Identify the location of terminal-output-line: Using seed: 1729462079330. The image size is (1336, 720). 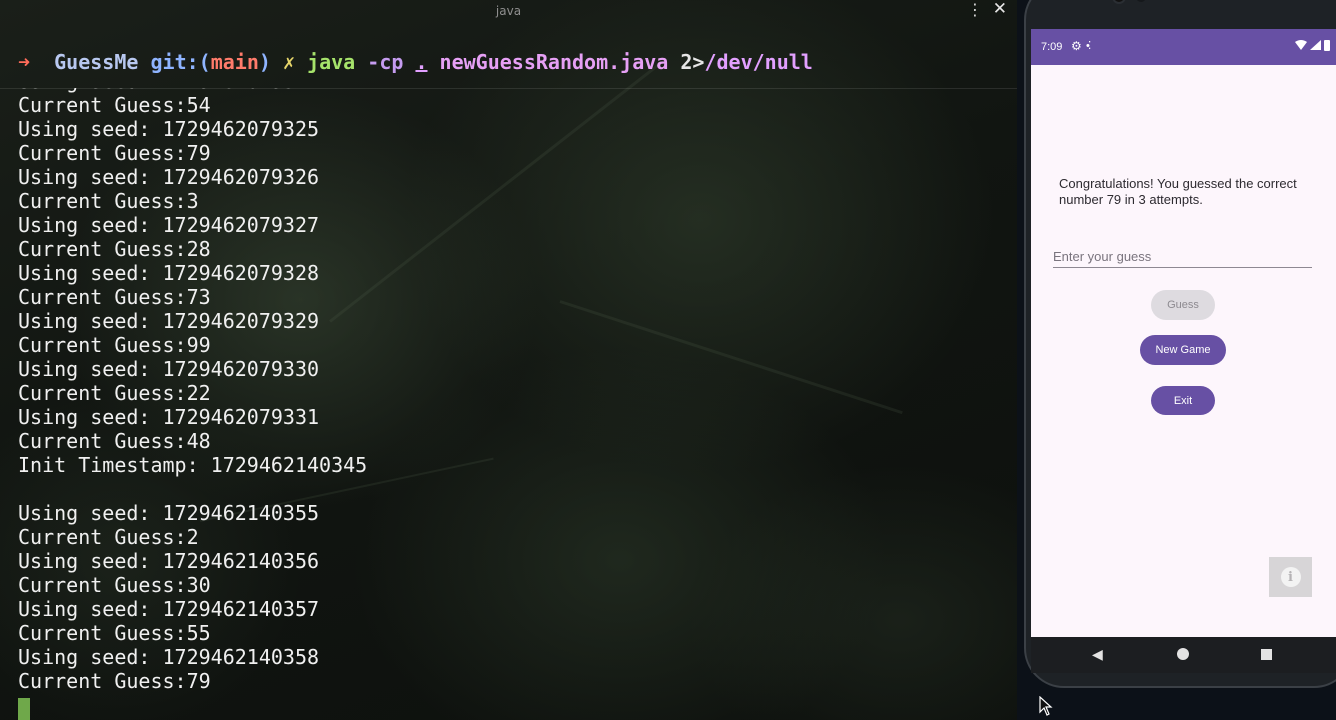
(169, 369).